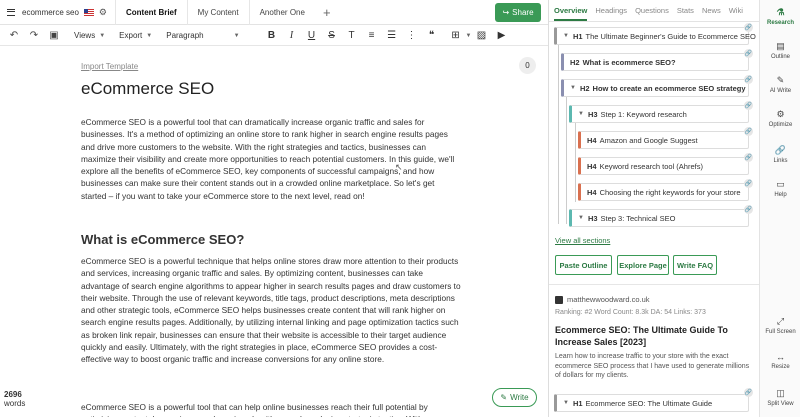  I want to click on tab-wiki: Wiki, so click(736, 10).